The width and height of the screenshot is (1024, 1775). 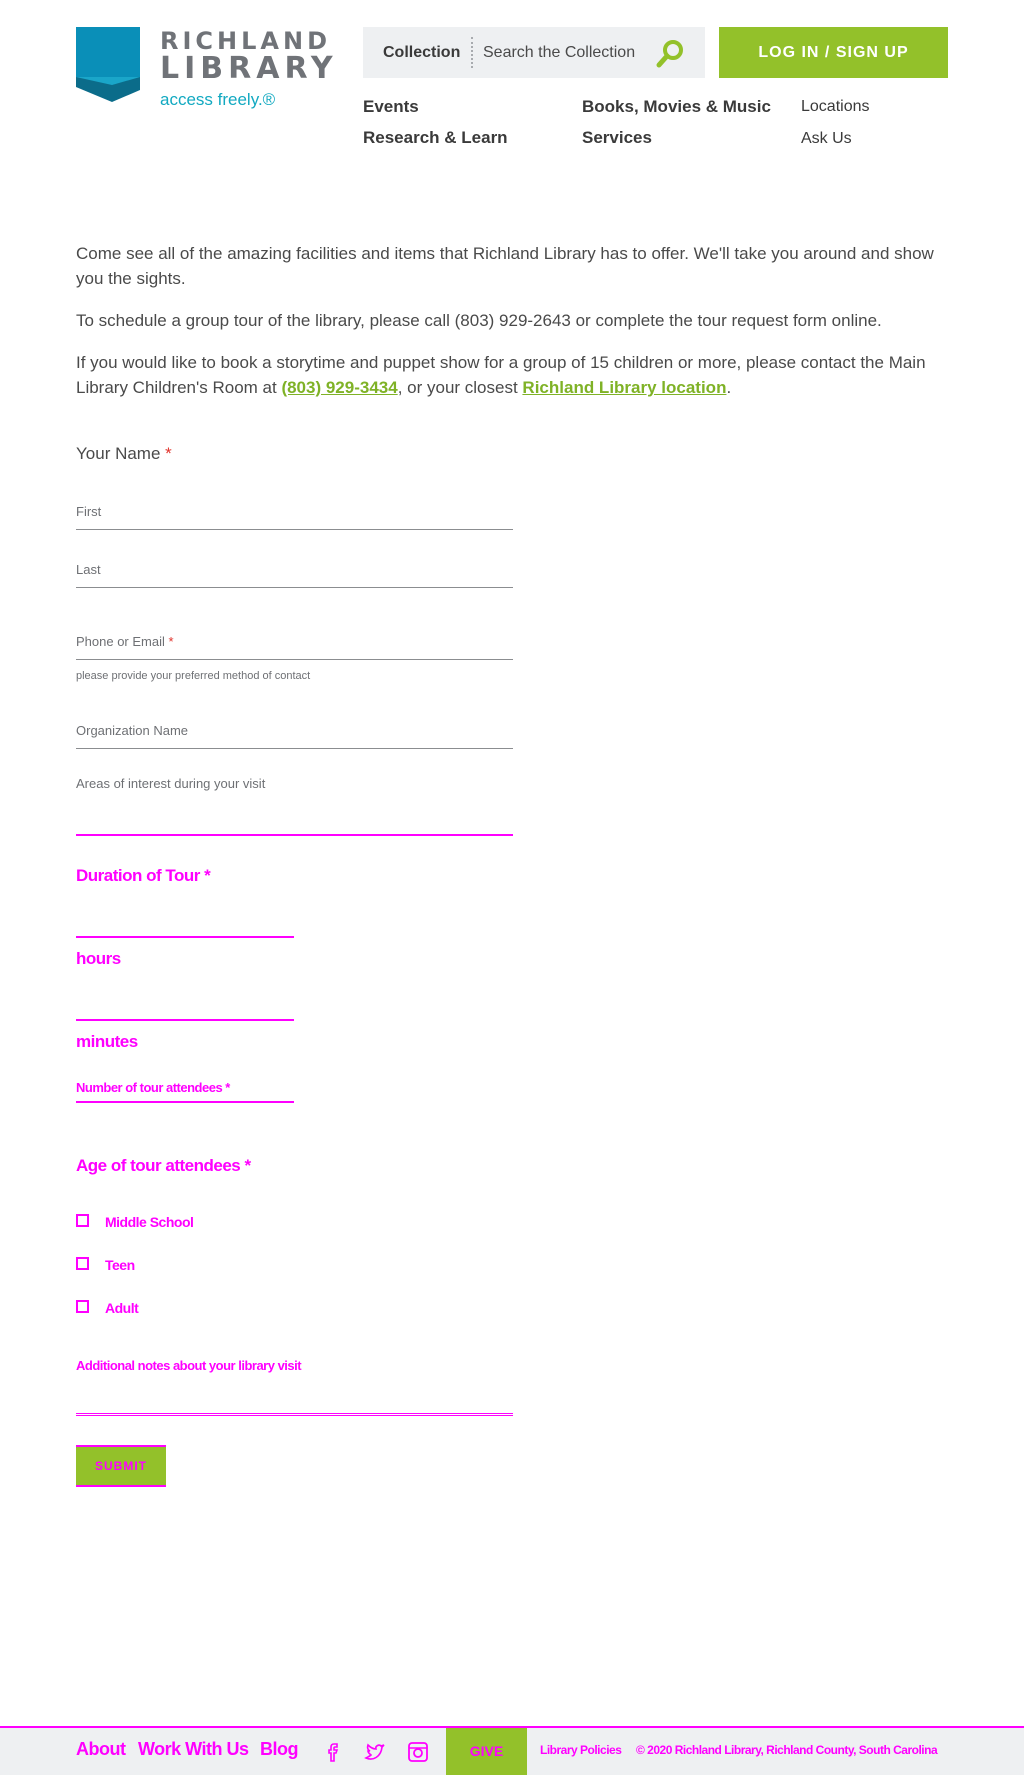 I want to click on notes-textarea, so click(x=294, y=1414).